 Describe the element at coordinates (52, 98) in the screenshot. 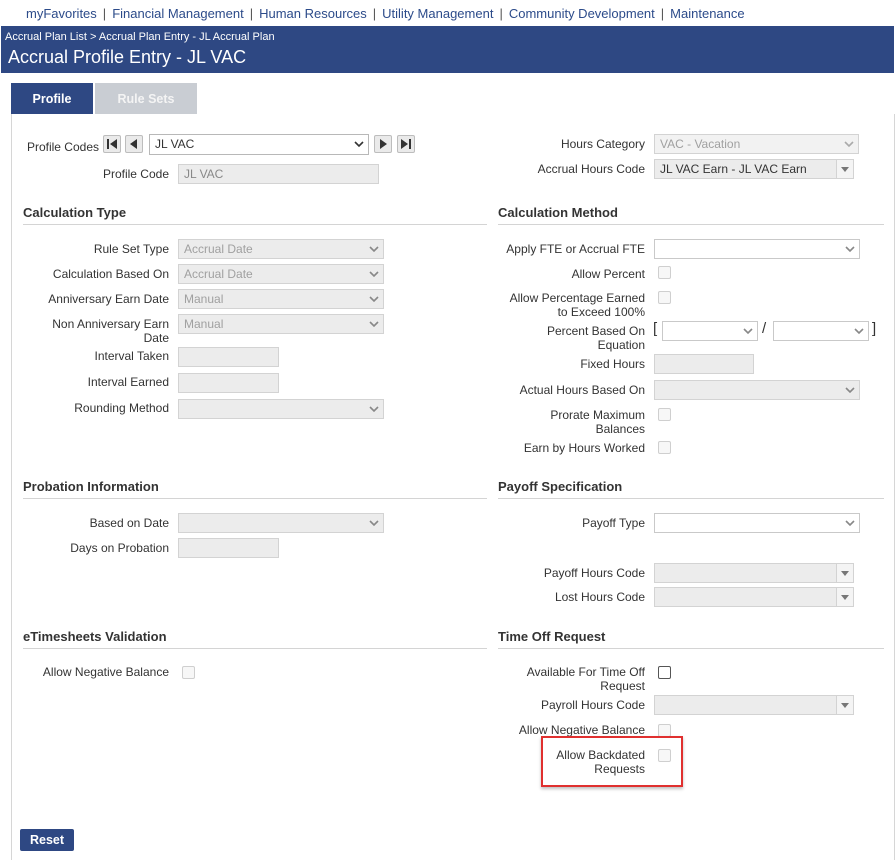

I see `tab-profile: Profile` at that location.